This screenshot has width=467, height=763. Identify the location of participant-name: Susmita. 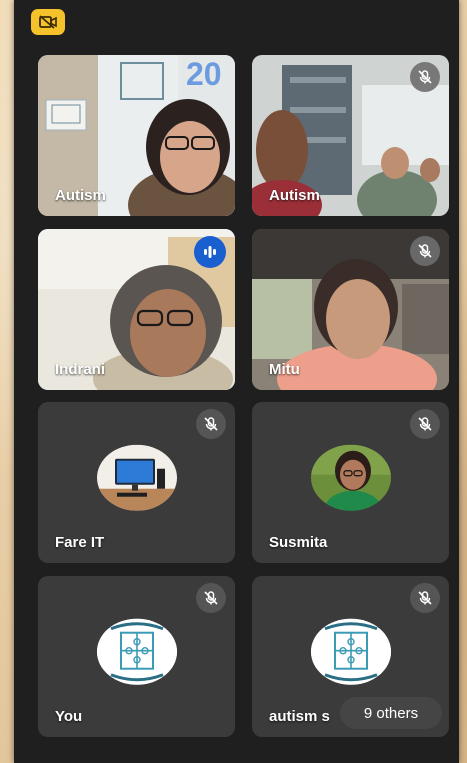
(298, 542).